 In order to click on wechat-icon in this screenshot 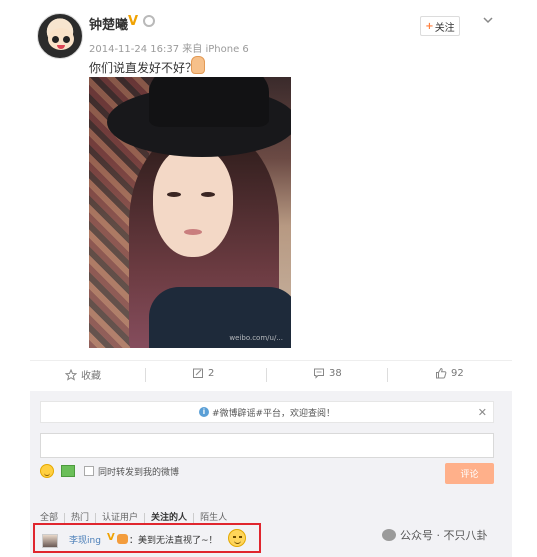, I will do `click(389, 535)`.